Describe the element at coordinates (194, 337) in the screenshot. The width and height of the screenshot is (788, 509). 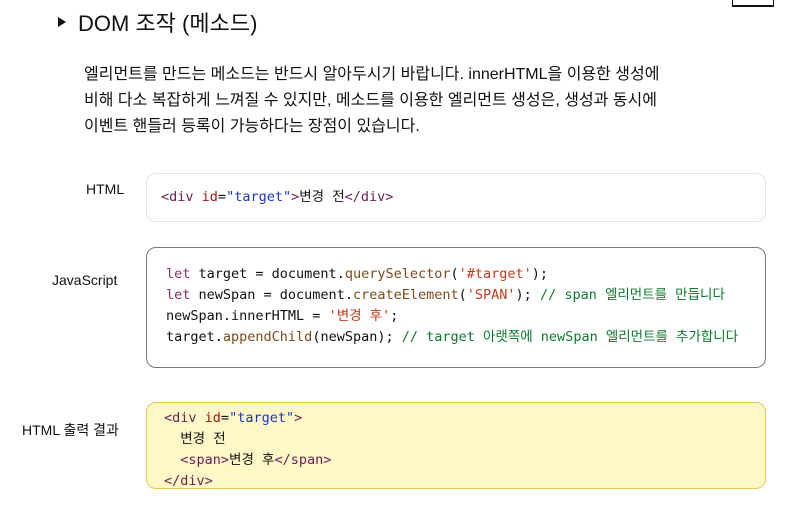
I see `code-text: target.` at that location.